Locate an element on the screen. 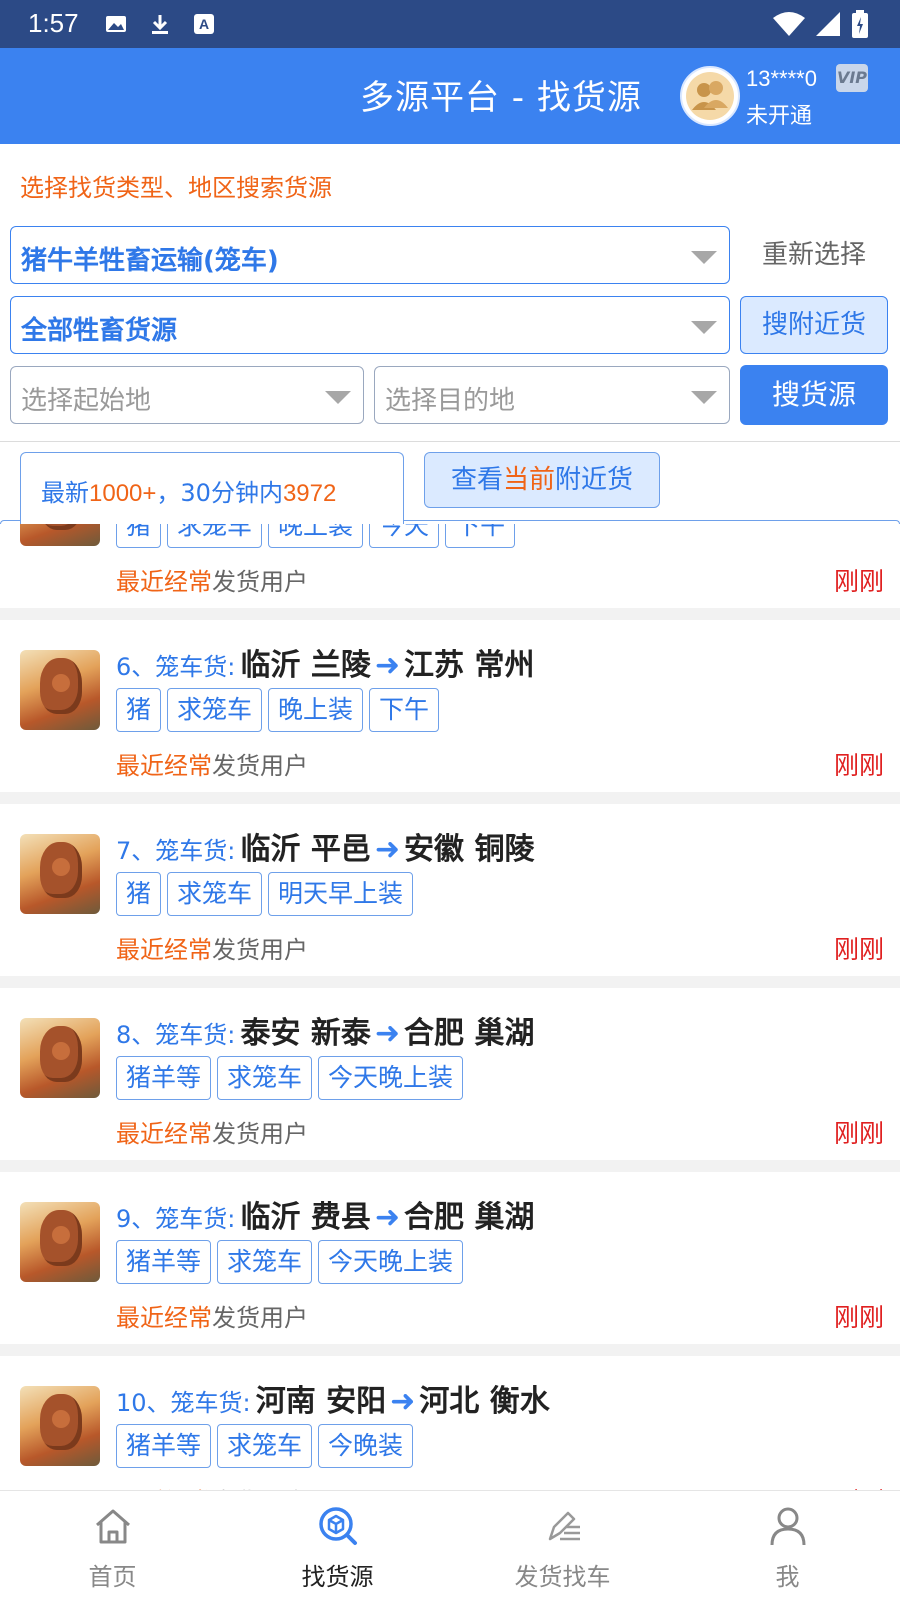 The image size is (900, 1600). download-icon is located at coordinates (160, 24).